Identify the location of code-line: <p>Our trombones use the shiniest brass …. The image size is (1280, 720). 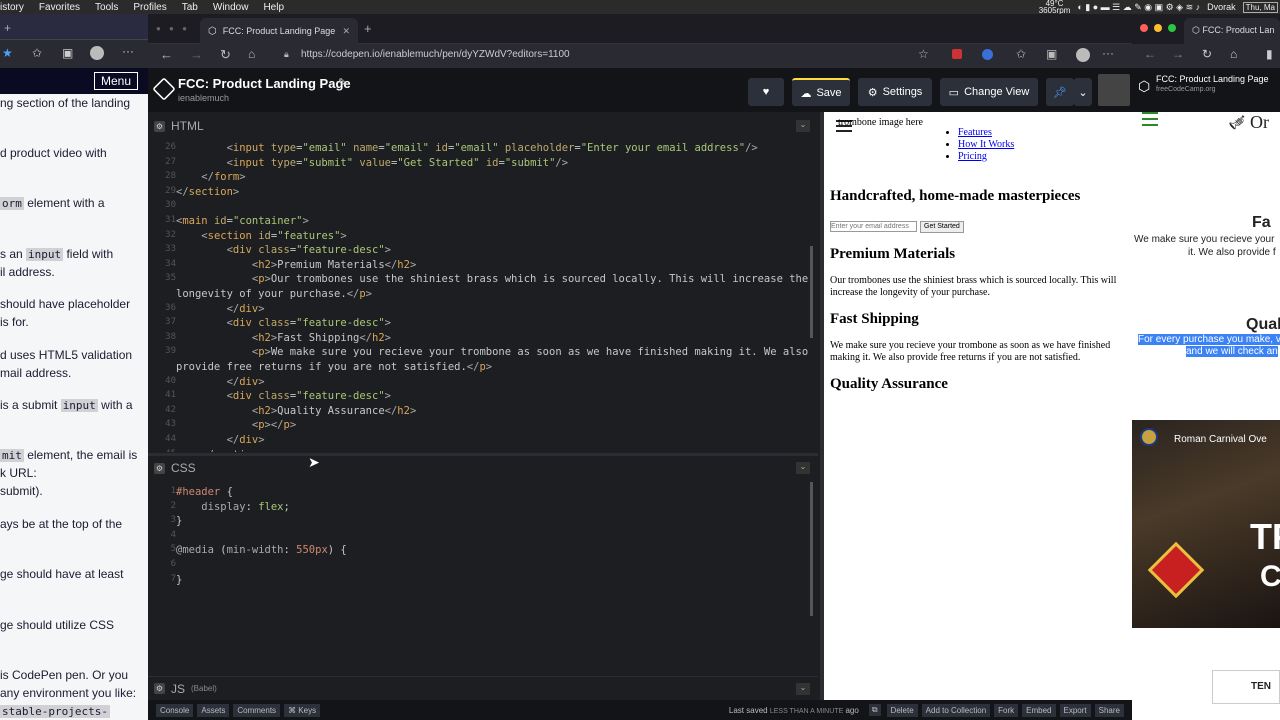
(492, 279).